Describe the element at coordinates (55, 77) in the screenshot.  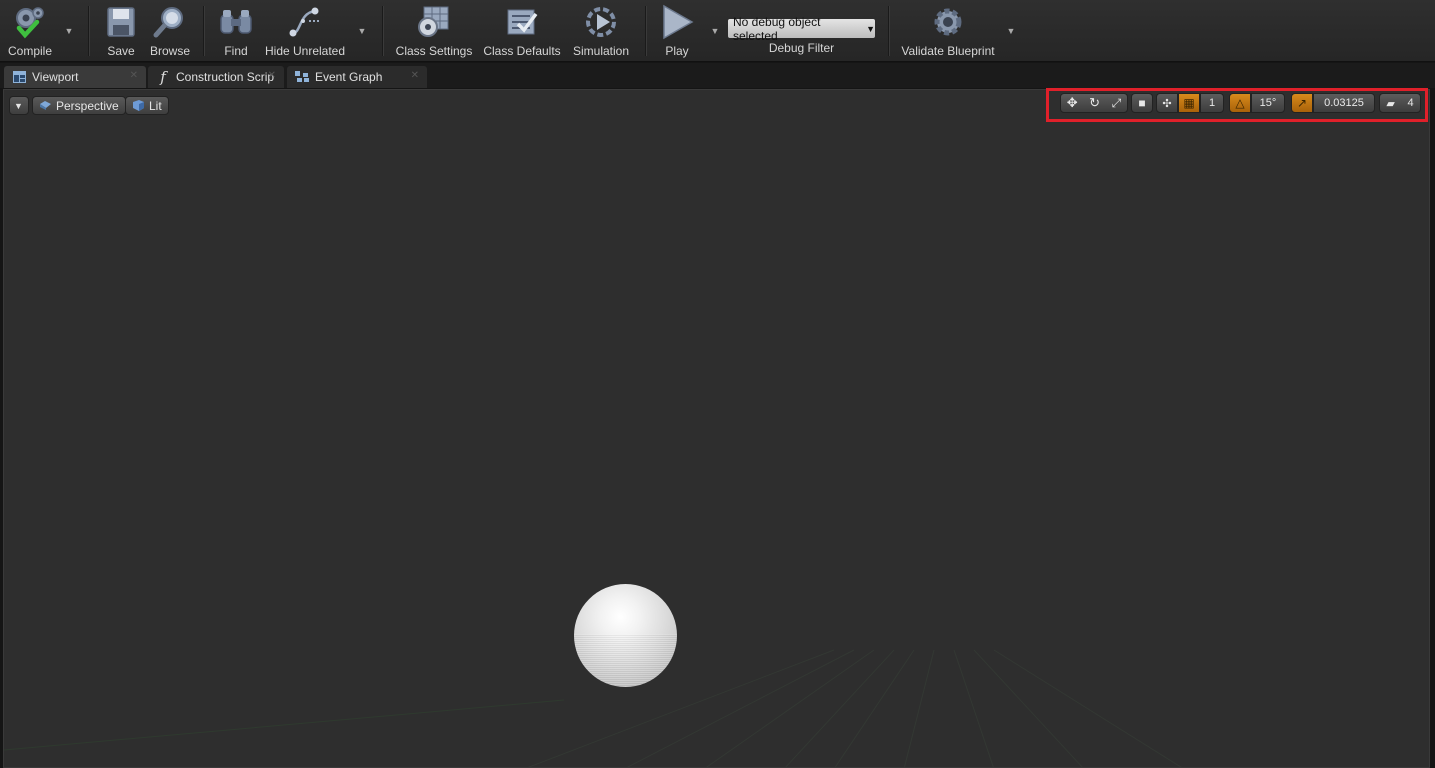
I see `tab-label: Viewport` at that location.